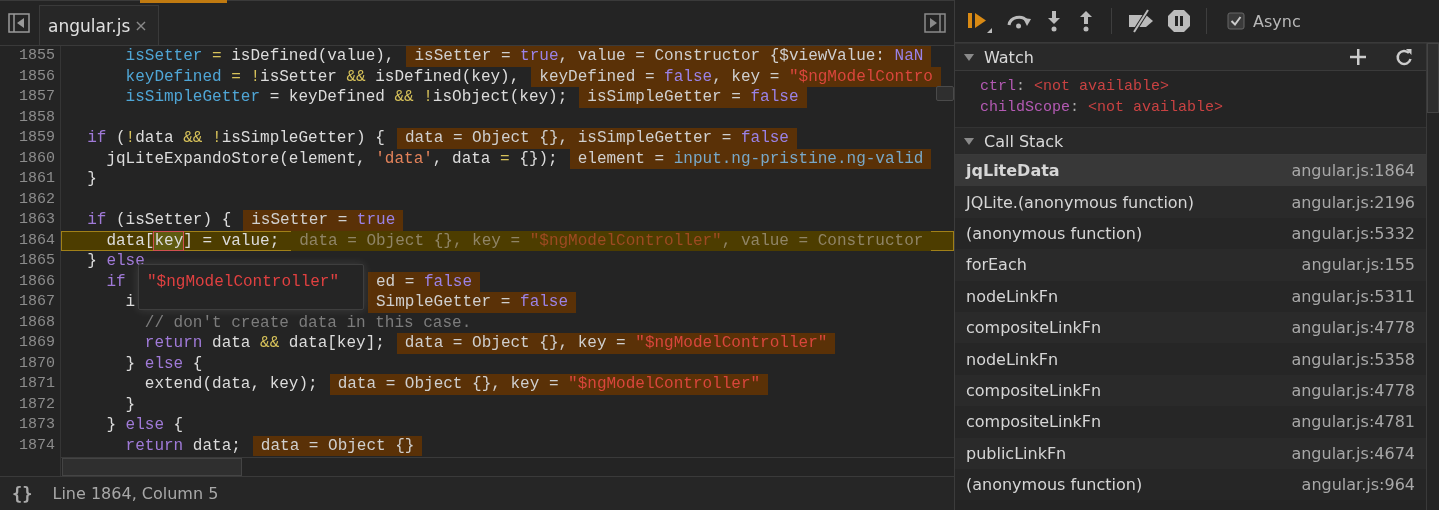 The height and width of the screenshot is (510, 1439). What do you see at coordinates (346, 97) in the screenshot?
I see `code-line: isSimpleGetter = keyDefined && !isObject(key);` at bounding box center [346, 97].